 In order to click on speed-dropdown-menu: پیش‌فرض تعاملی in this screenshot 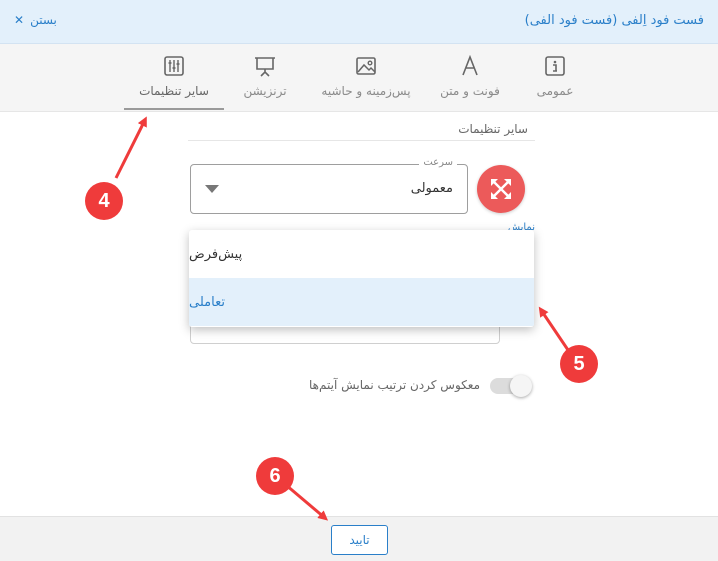, I will do `click(361, 278)`.